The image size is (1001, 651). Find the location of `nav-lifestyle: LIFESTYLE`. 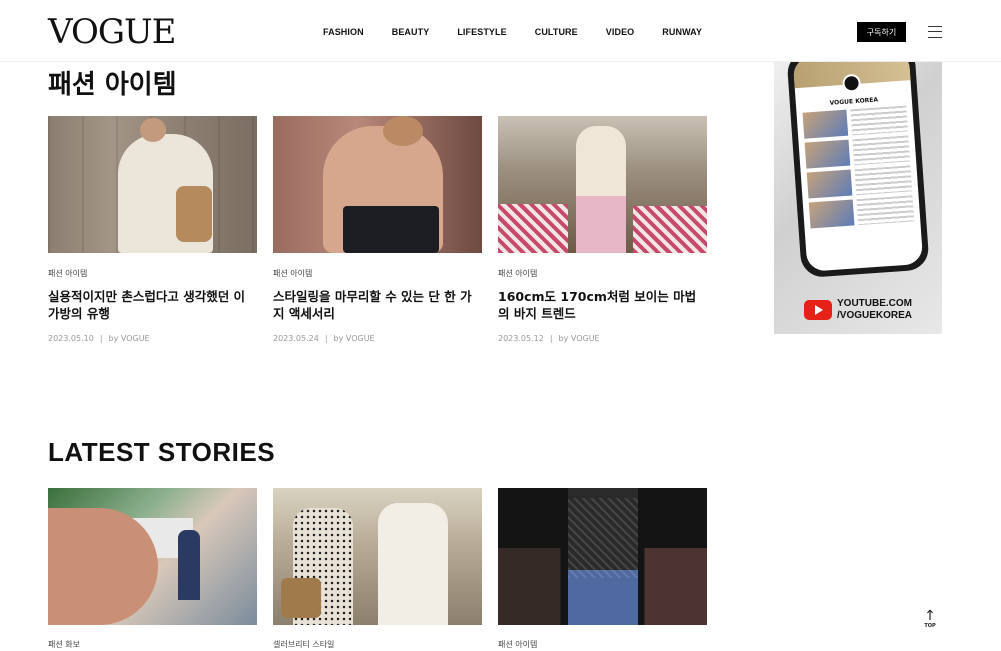

nav-lifestyle: LIFESTYLE is located at coordinates (481, 32).